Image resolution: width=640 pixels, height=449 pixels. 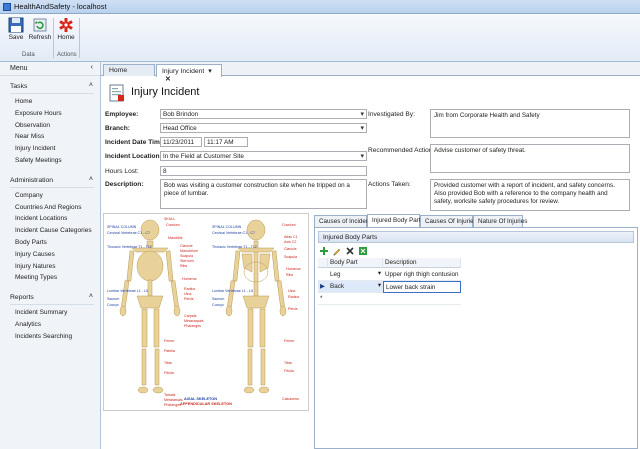 What do you see at coordinates (363, 251) in the screenshot?
I see `export-icon` at bounding box center [363, 251].